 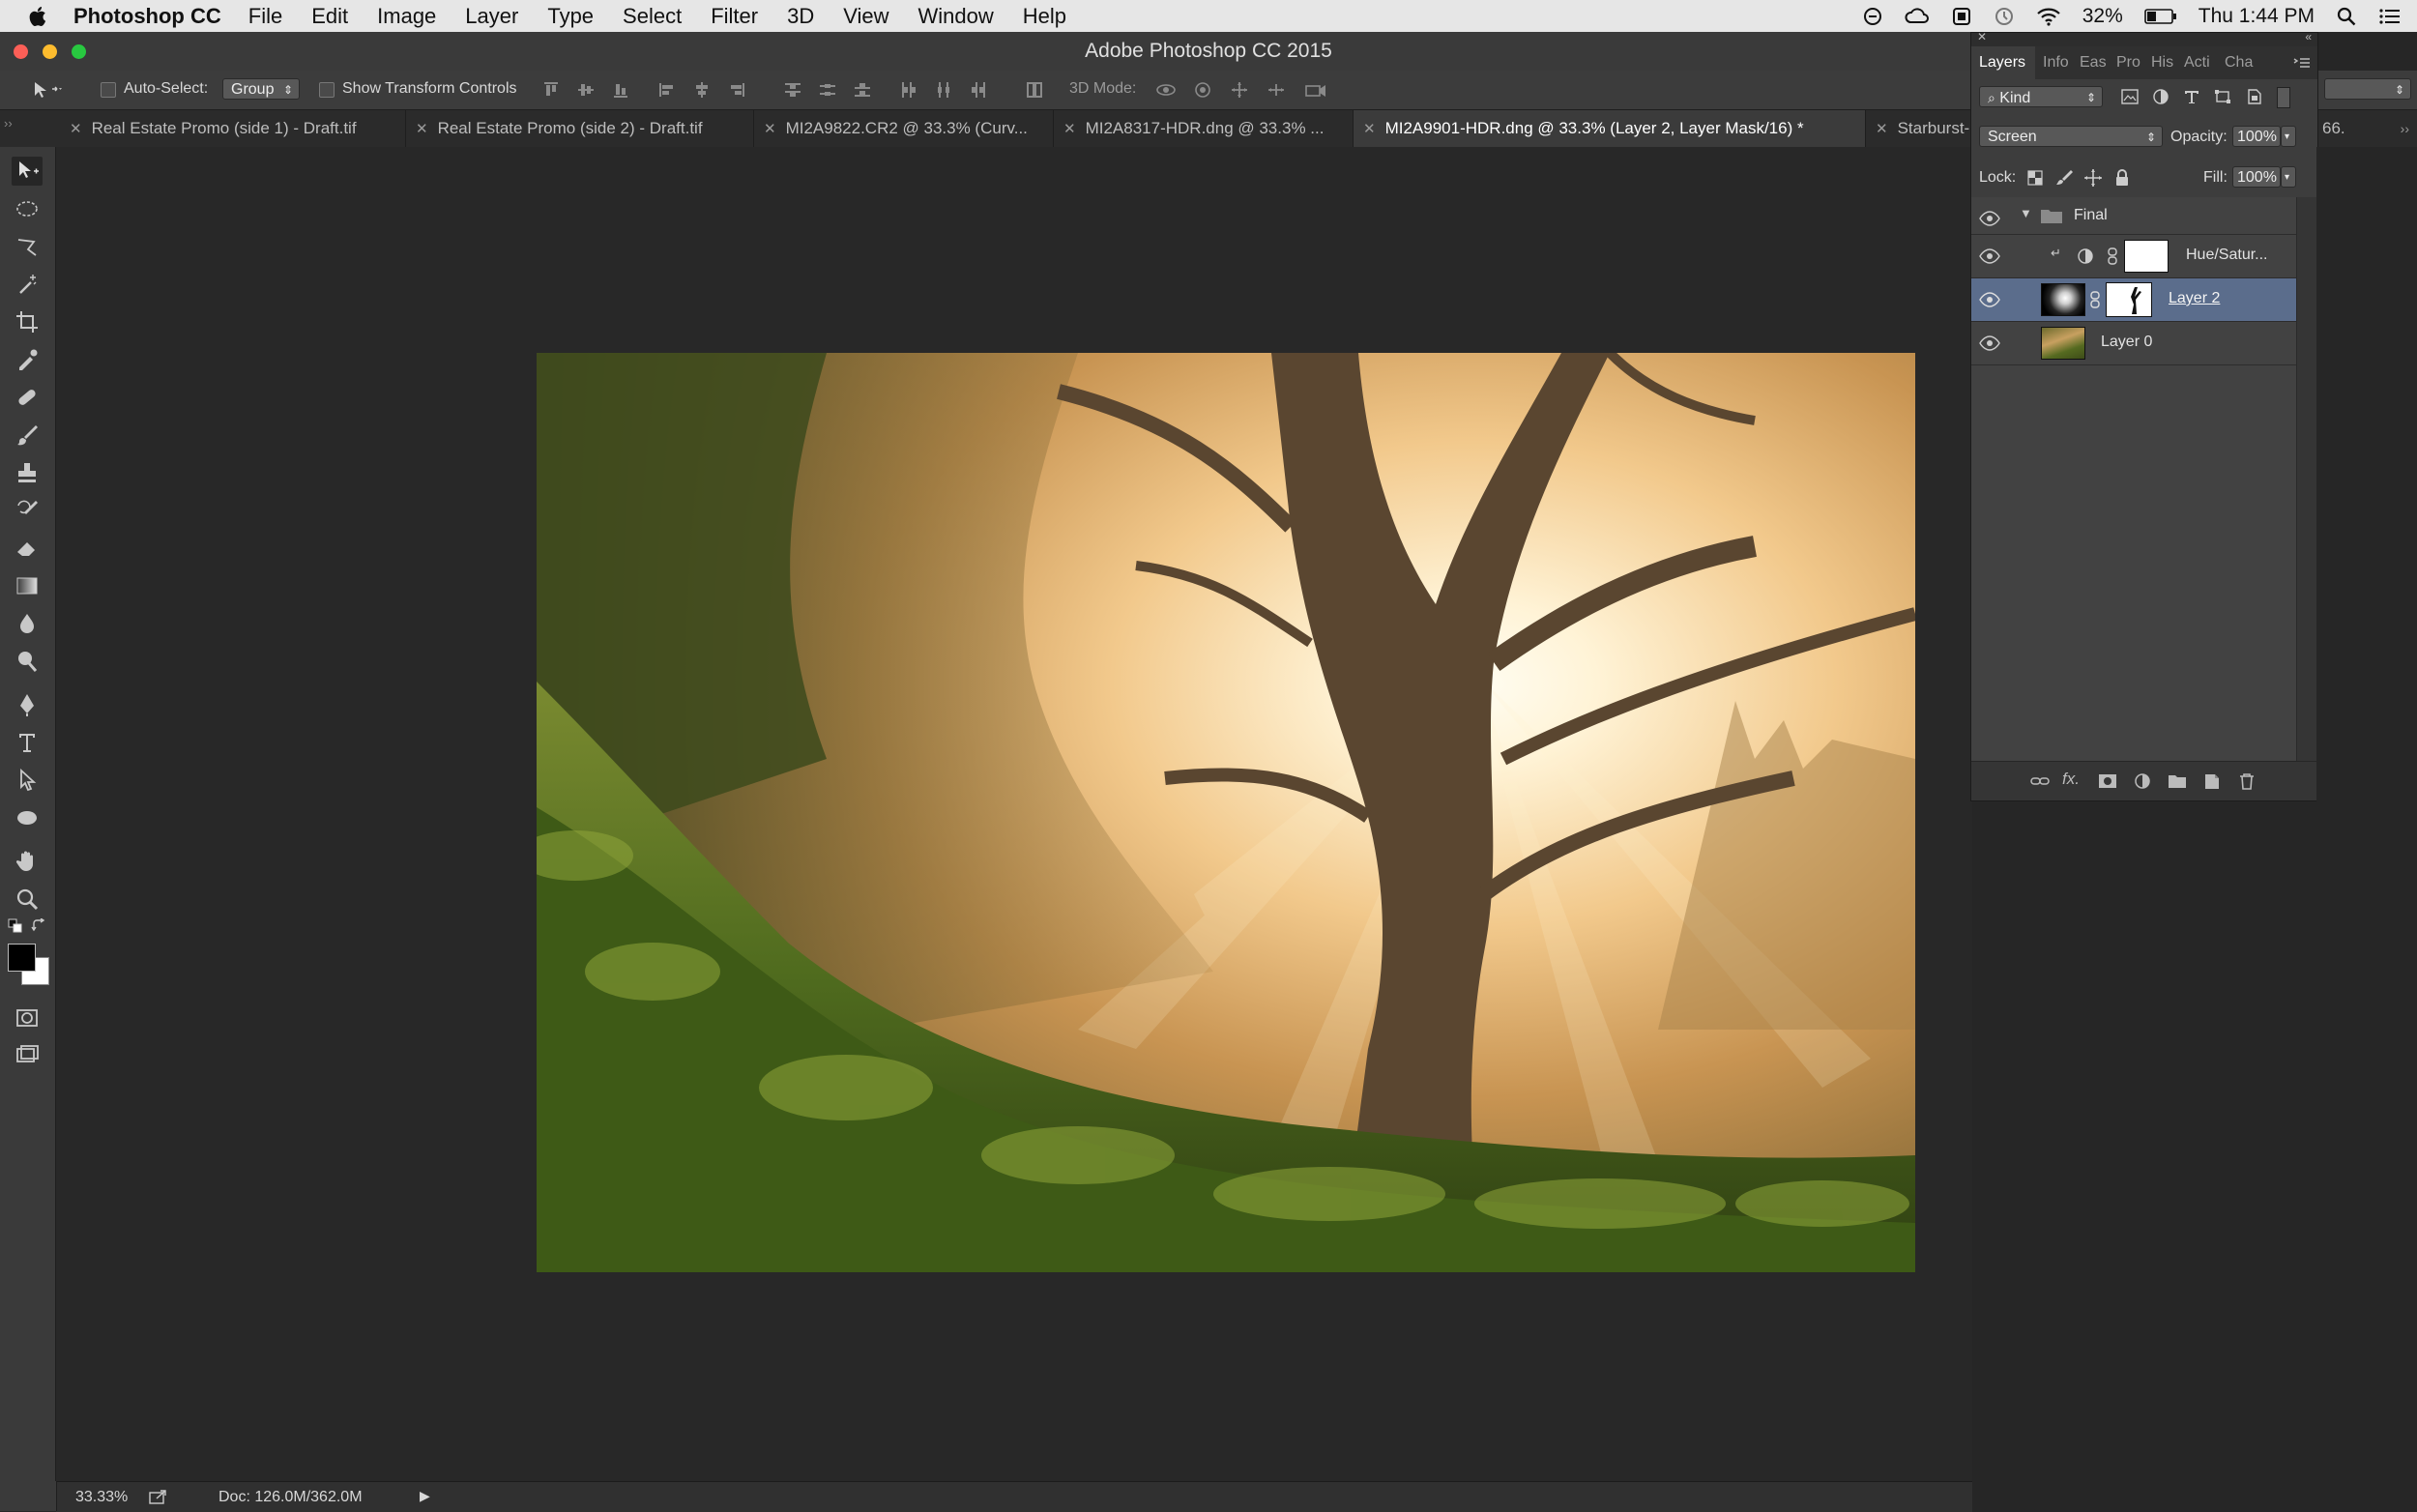 I want to click on lock-position-icon, so click(x=2093, y=178).